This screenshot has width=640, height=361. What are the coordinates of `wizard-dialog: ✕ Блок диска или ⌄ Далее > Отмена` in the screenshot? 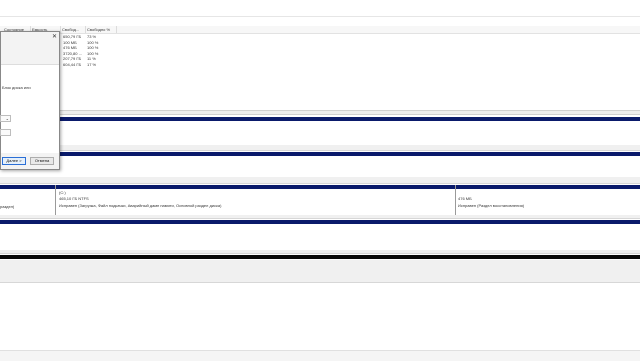 It's located at (30, 100).